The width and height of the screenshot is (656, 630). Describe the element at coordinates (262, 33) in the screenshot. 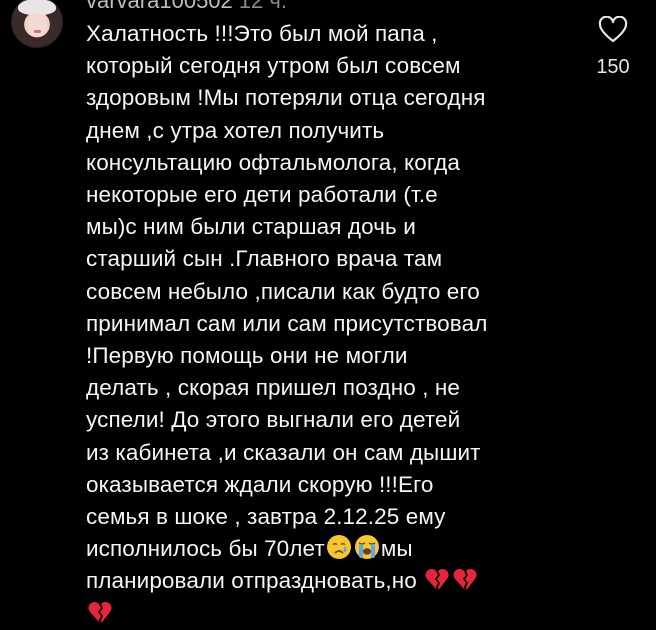

I see `comment-line: Халатность !!!Это был мой папа ,` at that location.